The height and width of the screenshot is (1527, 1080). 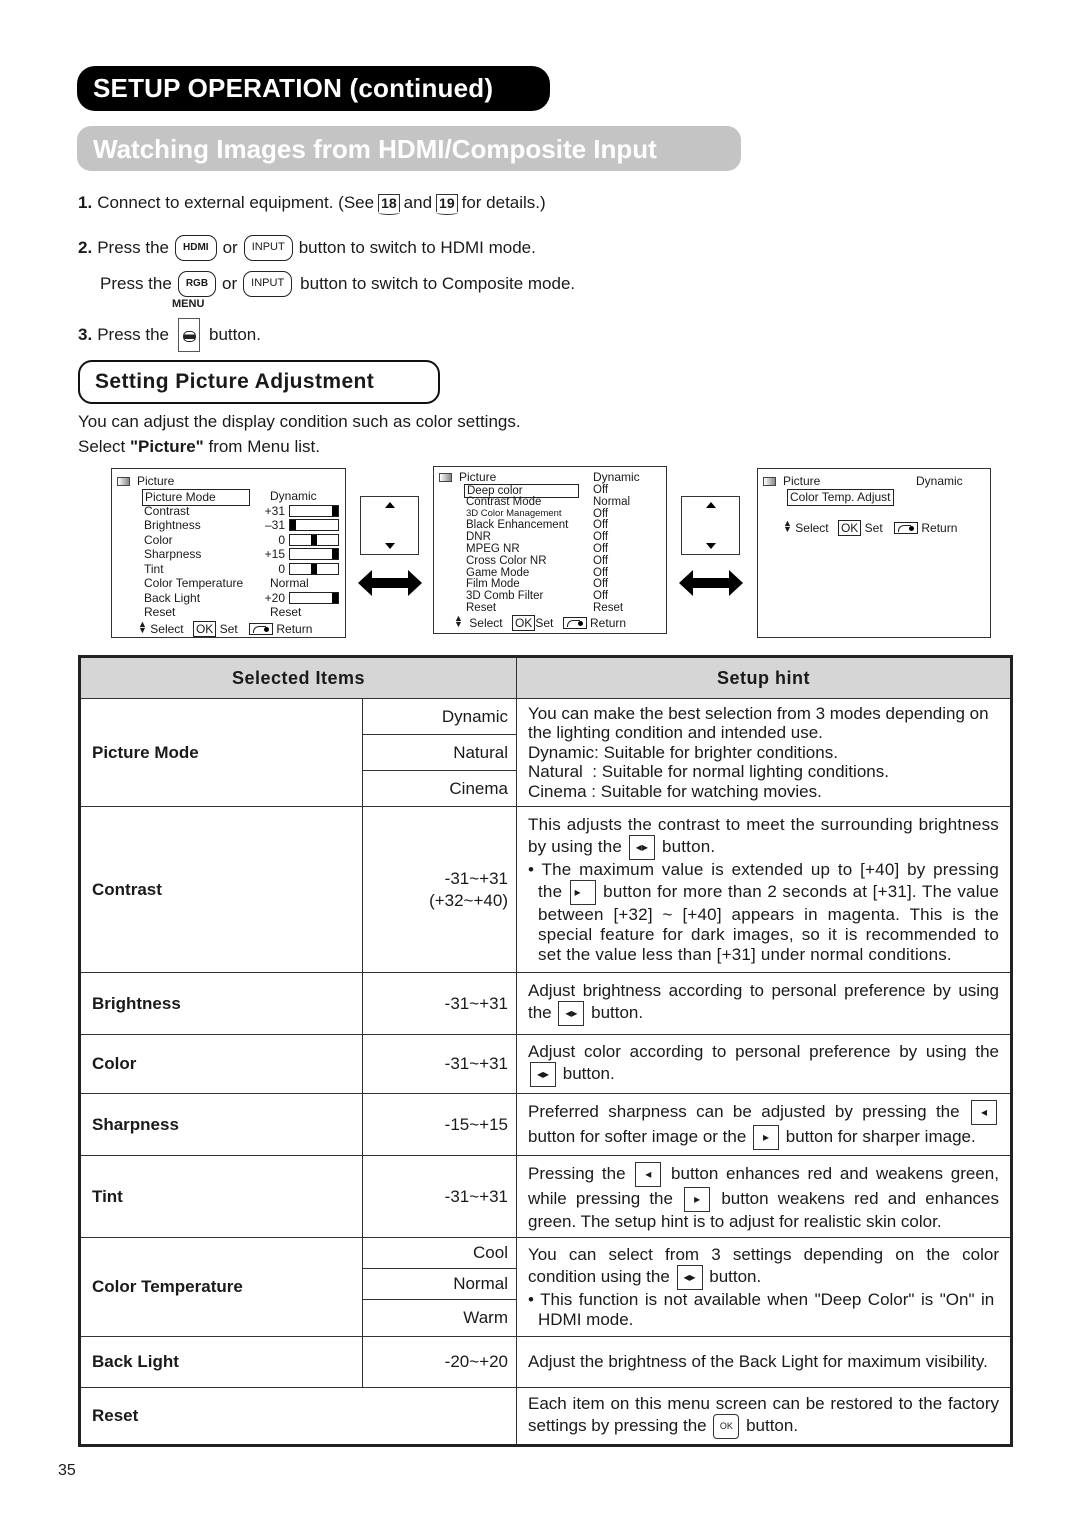 What do you see at coordinates (166, 446) in the screenshot?
I see `intro-text-bold: "Picture"` at bounding box center [166, 446].